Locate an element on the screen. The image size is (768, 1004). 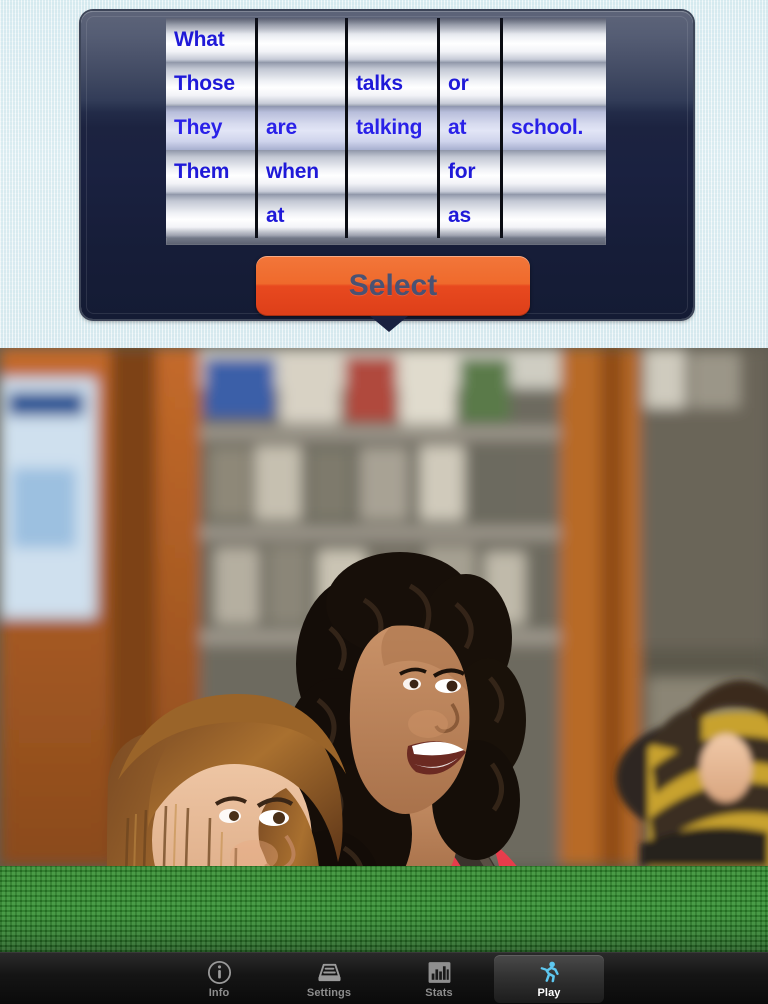
panel-pointer-tail is located at coordinates (389, 324).